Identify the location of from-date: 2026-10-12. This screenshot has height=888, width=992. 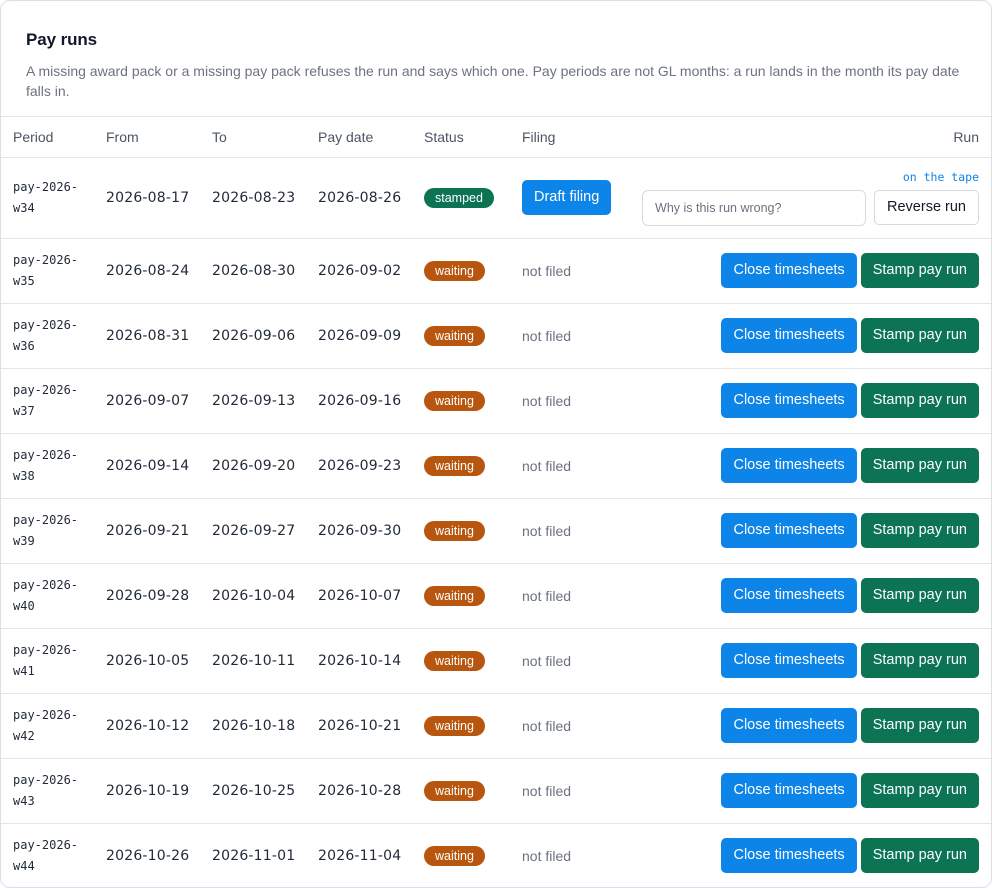
(148, 726).